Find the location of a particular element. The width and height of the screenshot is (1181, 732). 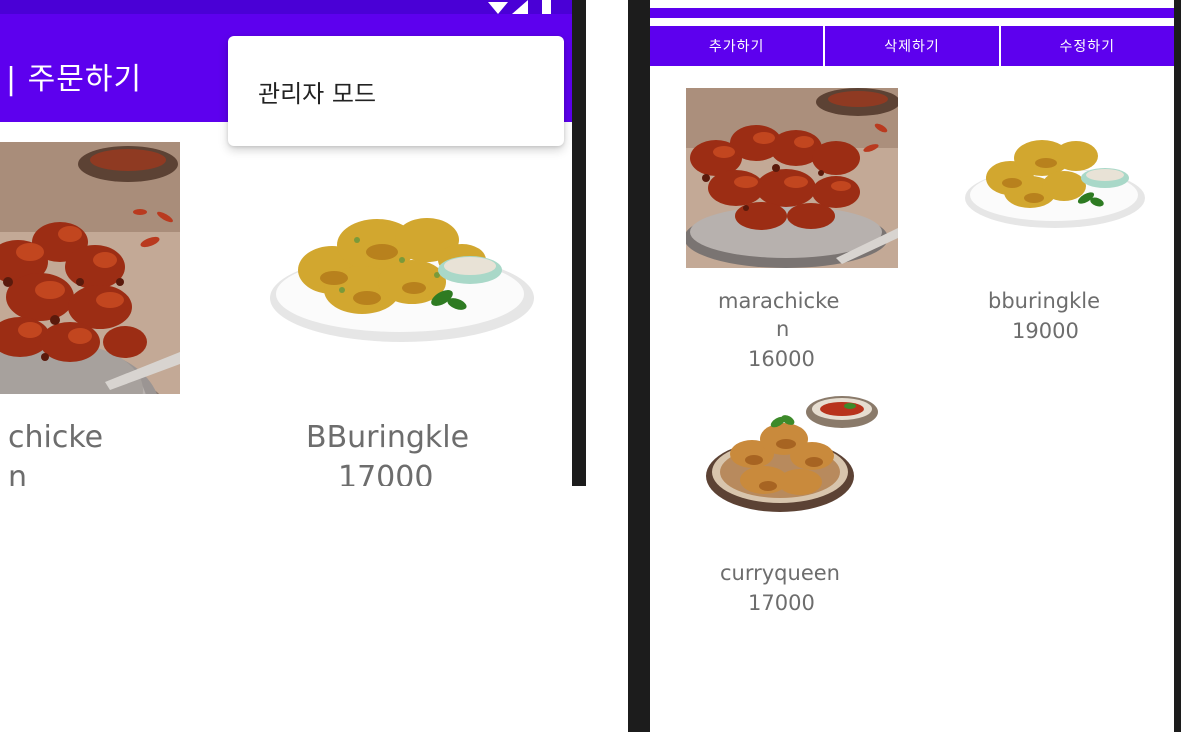

product-price-marachicken: 16000 is located at coordinates (781, 359).